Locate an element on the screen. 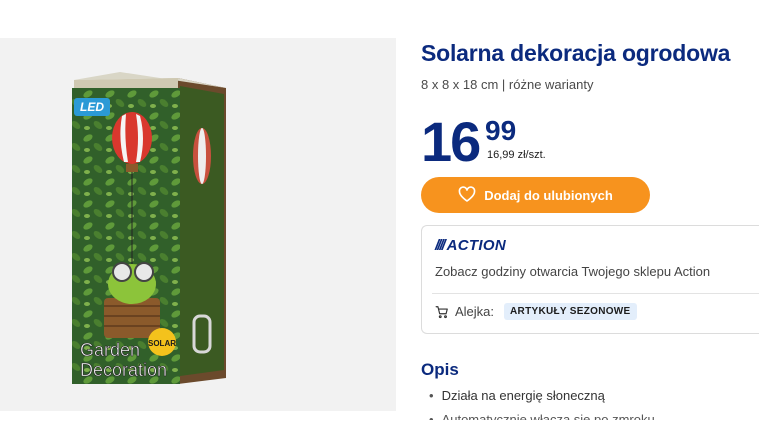 The width and height of the screenshot is (759, 443). aisle-label: Alejka: is located at coordinates (475, 311).